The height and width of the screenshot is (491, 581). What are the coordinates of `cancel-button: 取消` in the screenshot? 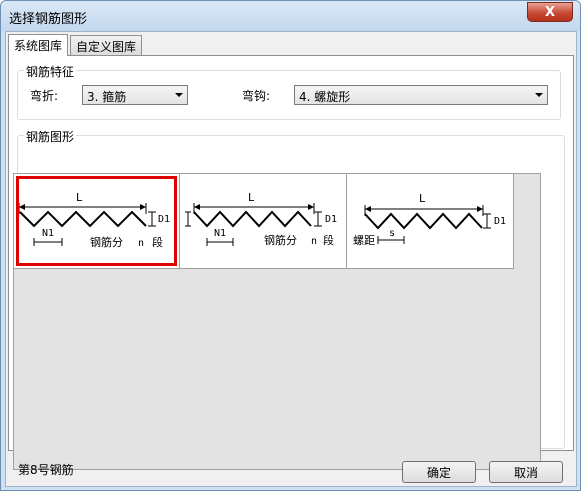 It's located at (526, 472).